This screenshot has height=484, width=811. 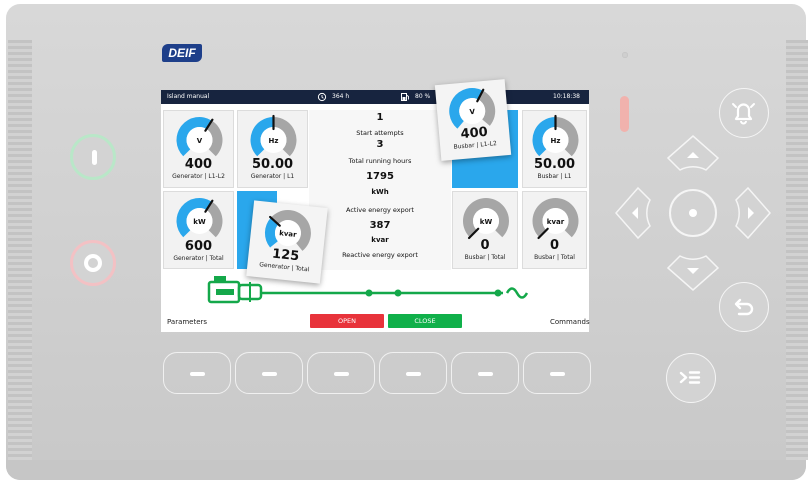 I want to click on status-bar: Island manual 364 h 80 % 10:18:38, so click(x=375, y=97).